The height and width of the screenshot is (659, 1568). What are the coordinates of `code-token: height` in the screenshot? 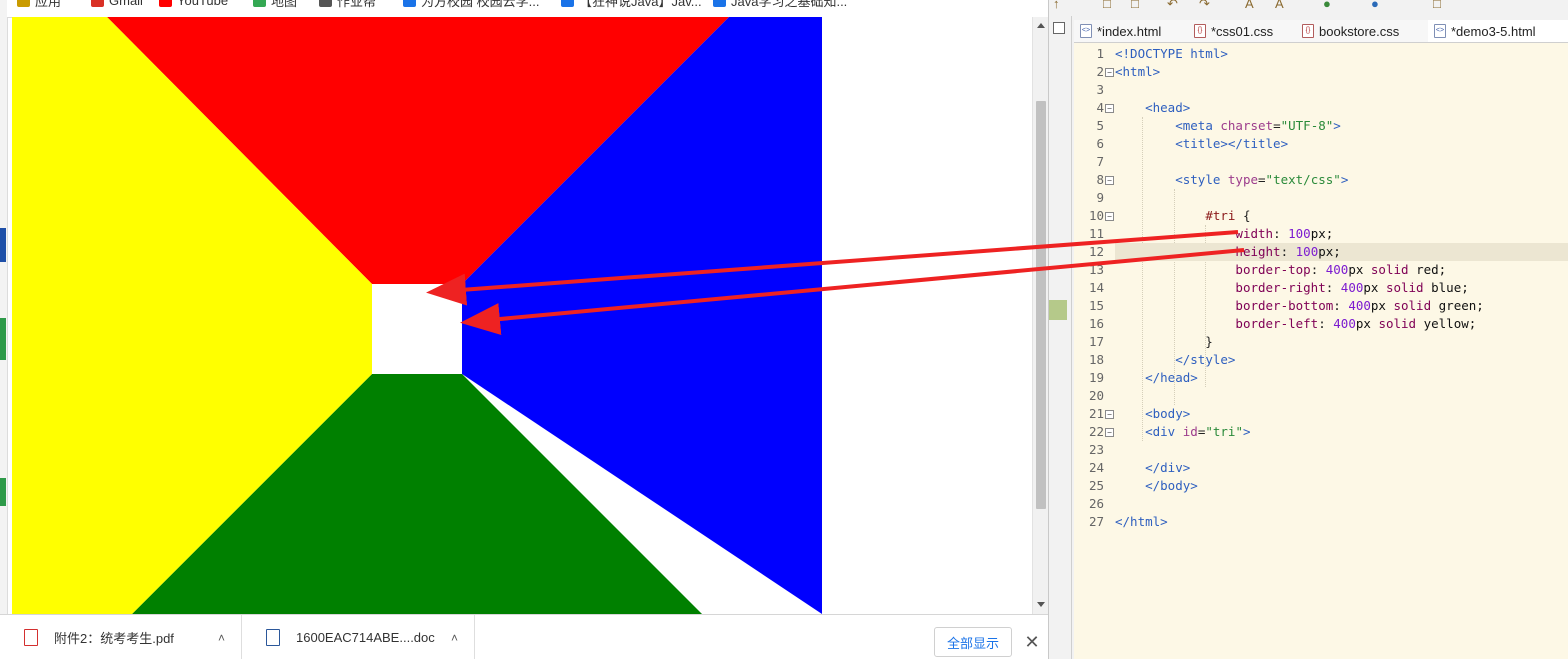 It's located at (1258, 251).